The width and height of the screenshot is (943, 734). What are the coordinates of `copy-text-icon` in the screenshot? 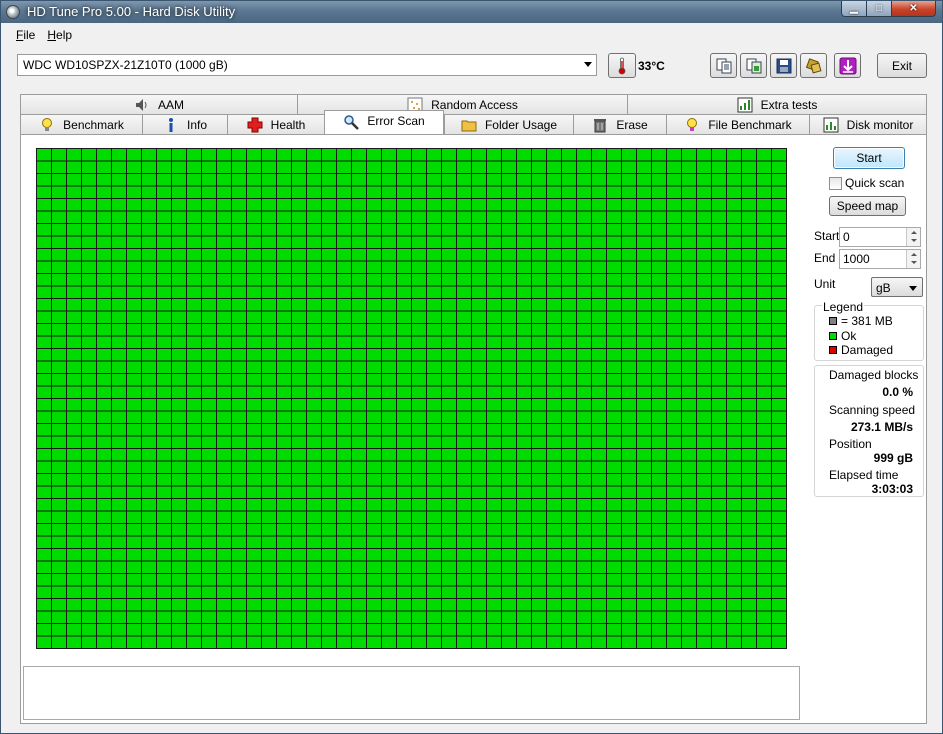 It's located at (723, 65).